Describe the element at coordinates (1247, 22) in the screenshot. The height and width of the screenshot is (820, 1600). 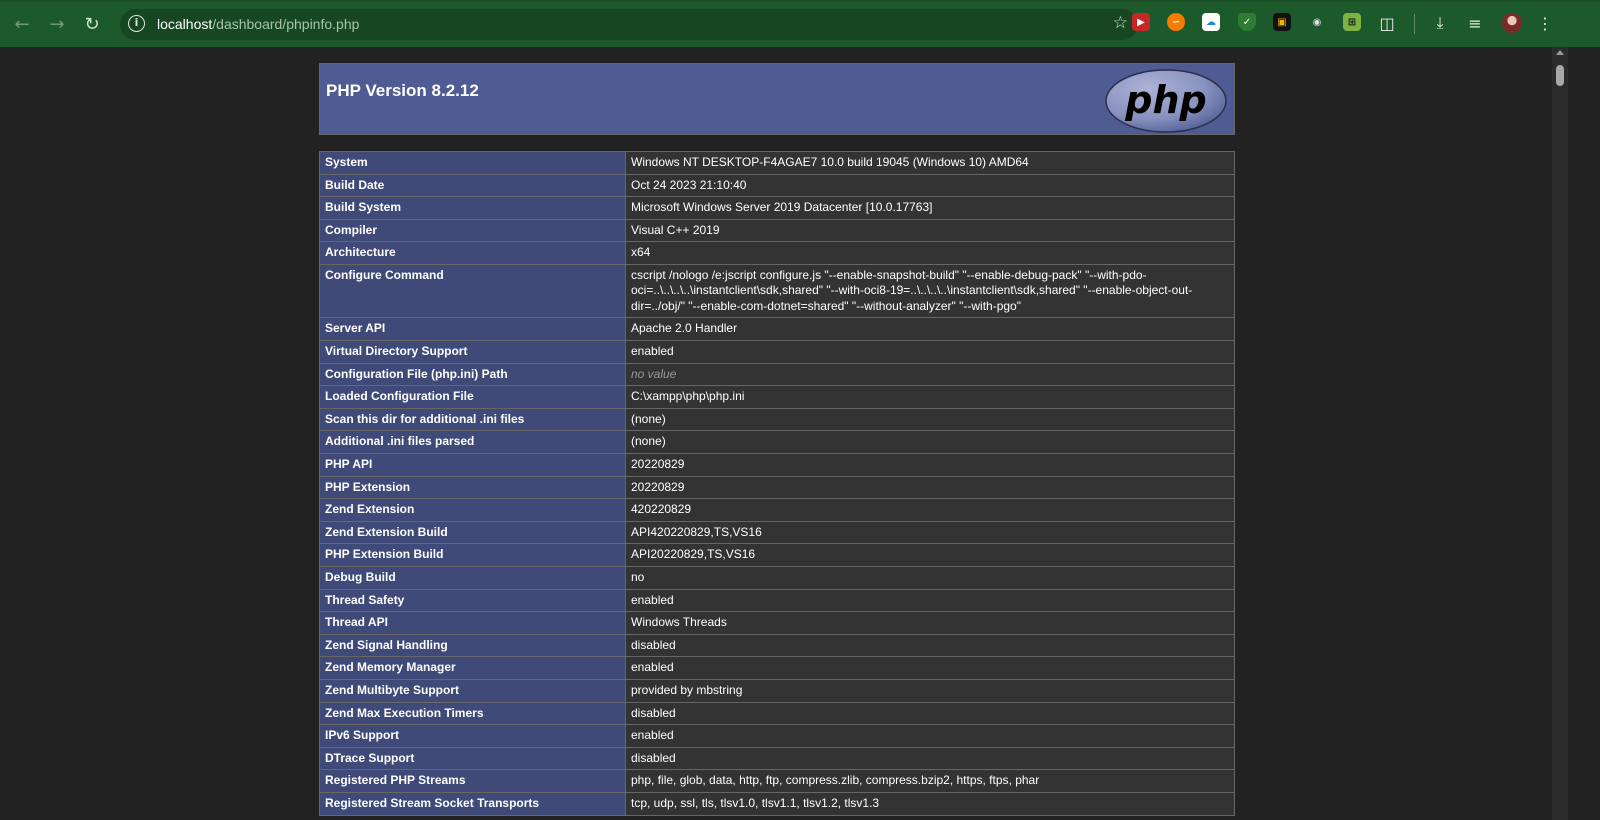
I see `extension-shield-icon: ✓` at that location.